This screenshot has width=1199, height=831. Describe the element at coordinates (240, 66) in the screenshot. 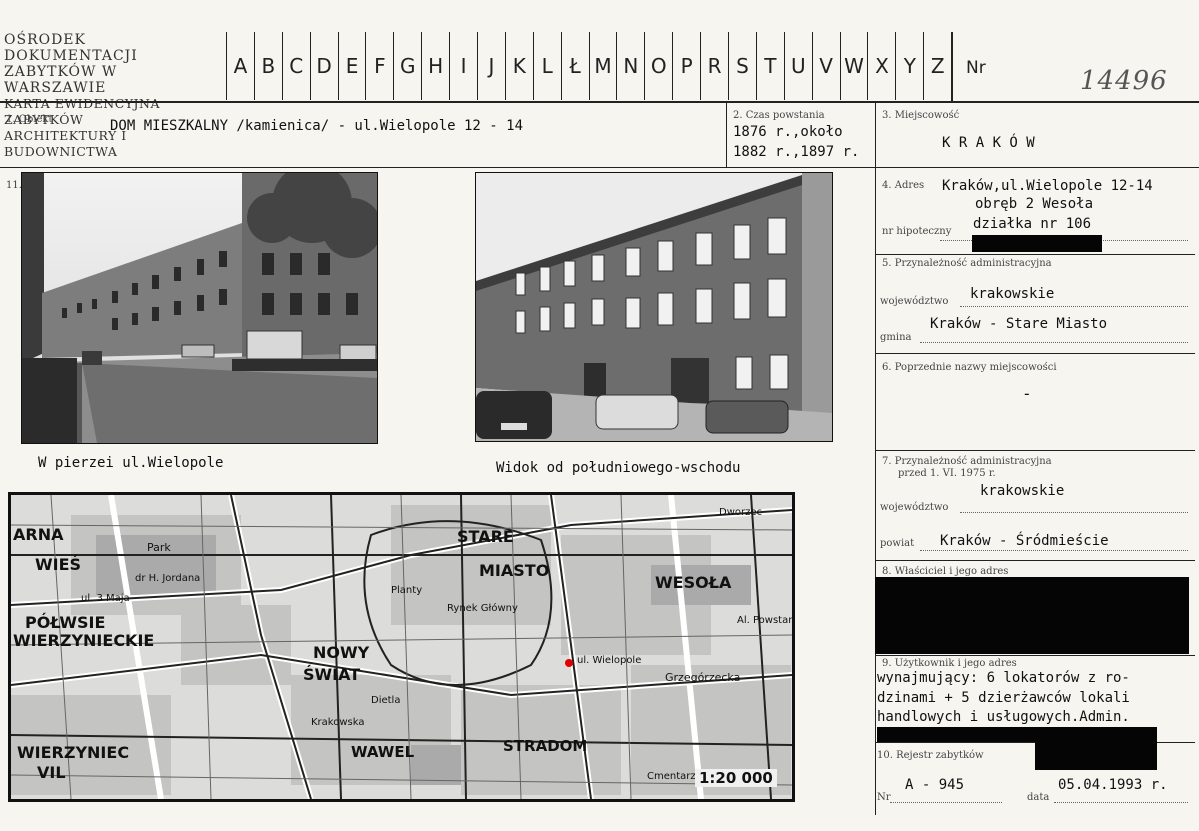

I see `alphabet-letter: A` at that location.